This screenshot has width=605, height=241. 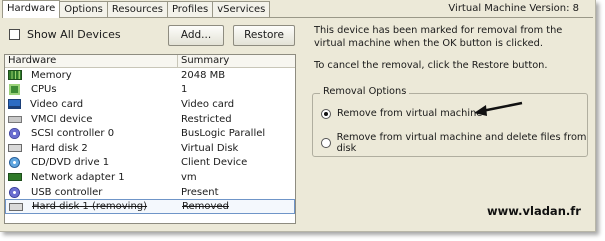 I want to click on scsi-controller-icon, so click(x=14, y=134).